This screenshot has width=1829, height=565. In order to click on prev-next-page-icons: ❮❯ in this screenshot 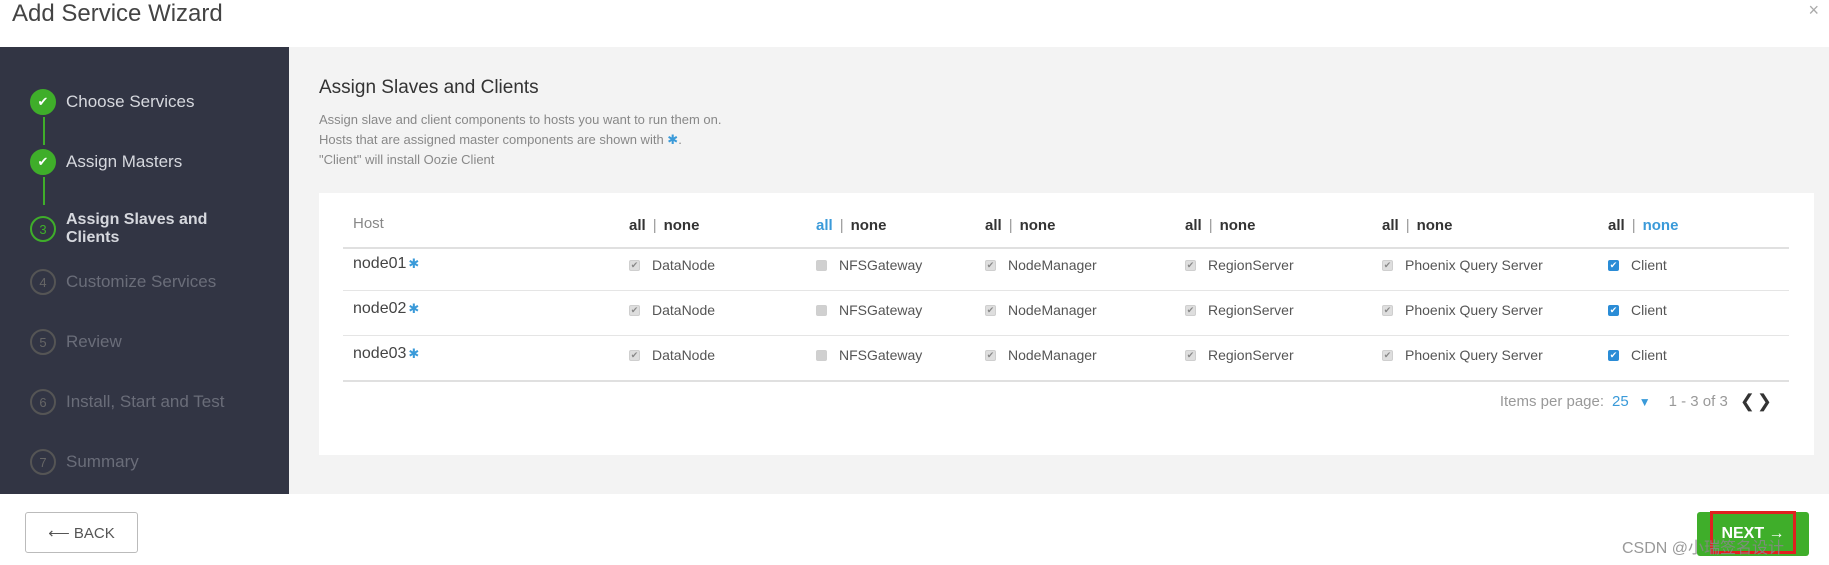, I will do `click(1757, 401)`.